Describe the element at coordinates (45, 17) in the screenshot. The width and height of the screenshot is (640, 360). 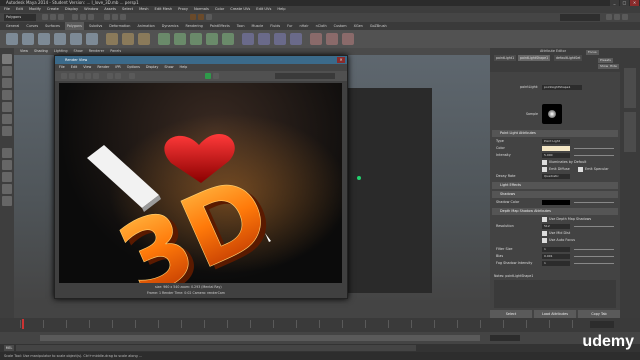
I see `new-scene-icon` at that location.